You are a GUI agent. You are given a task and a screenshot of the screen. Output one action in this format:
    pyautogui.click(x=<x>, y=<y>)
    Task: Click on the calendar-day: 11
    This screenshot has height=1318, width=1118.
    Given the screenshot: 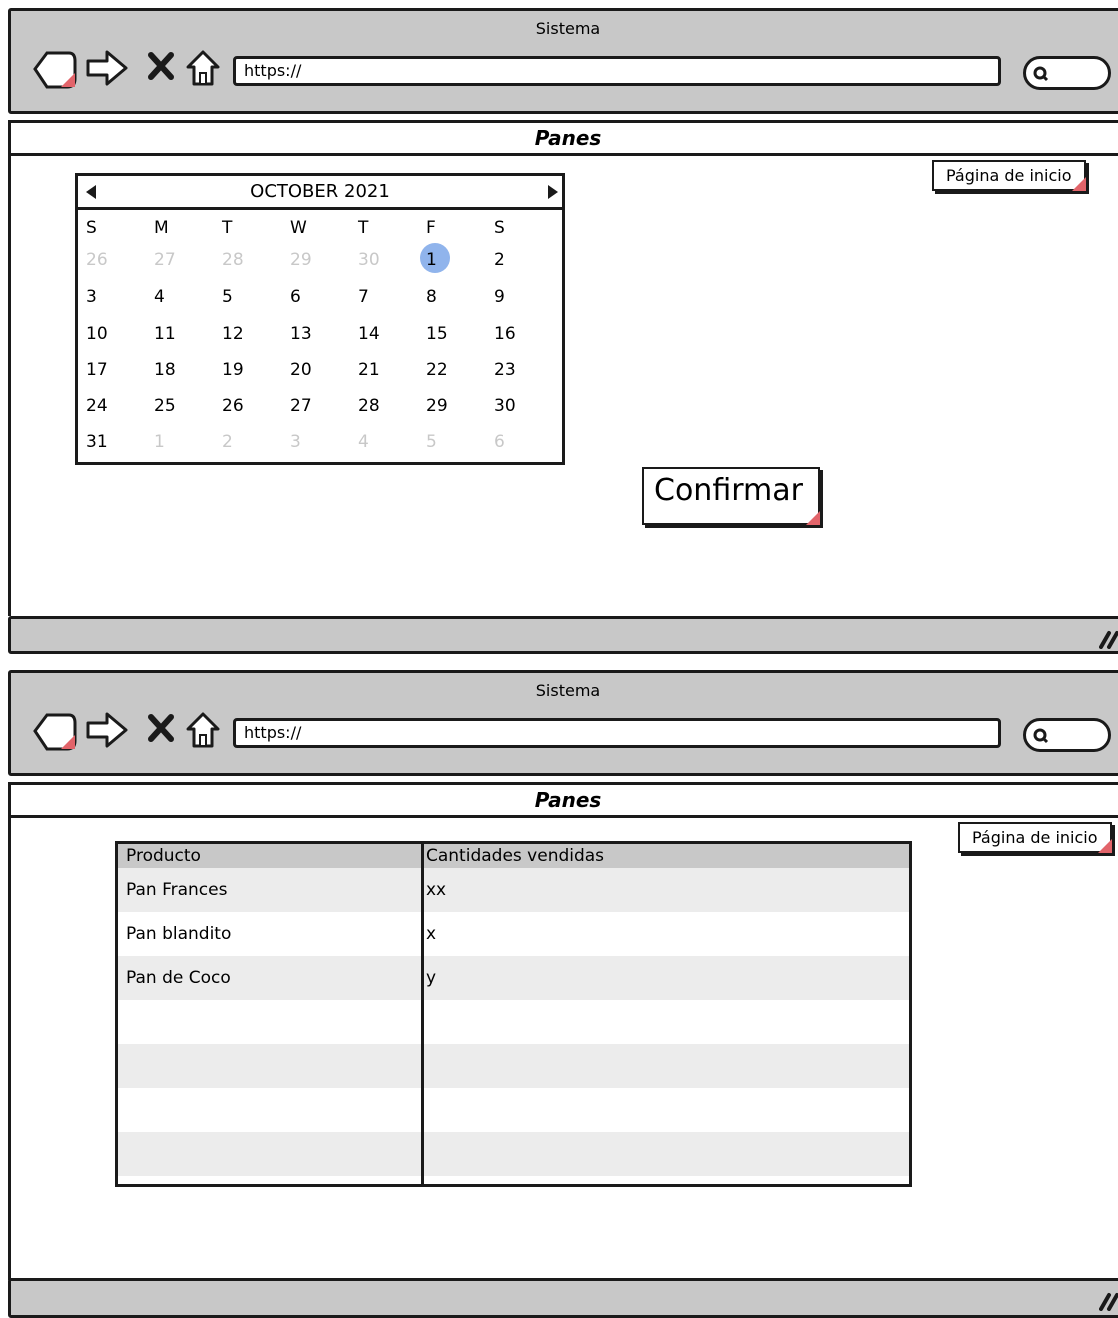 What is the action you would take?
    pyautogui.click(x=174, y=334)
    